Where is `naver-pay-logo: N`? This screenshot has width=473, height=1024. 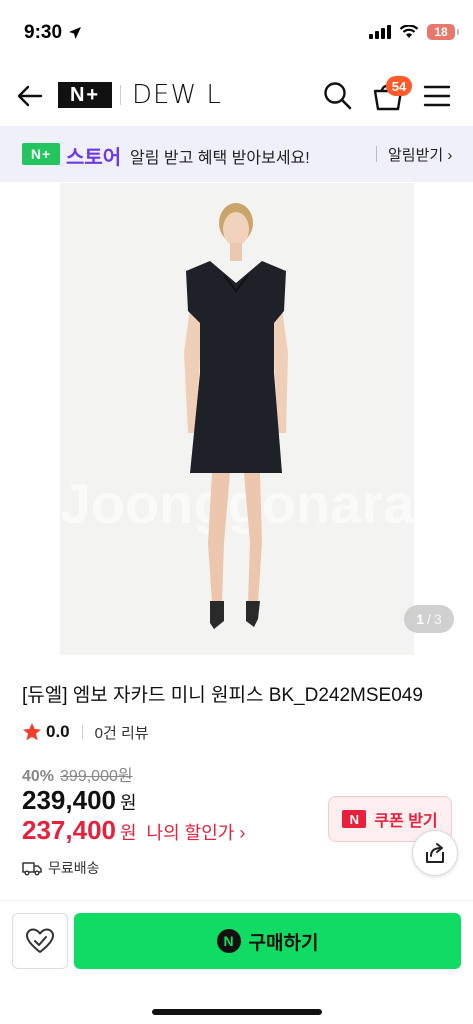
naver-pay-logo: N is located at coordinates (228, 941).